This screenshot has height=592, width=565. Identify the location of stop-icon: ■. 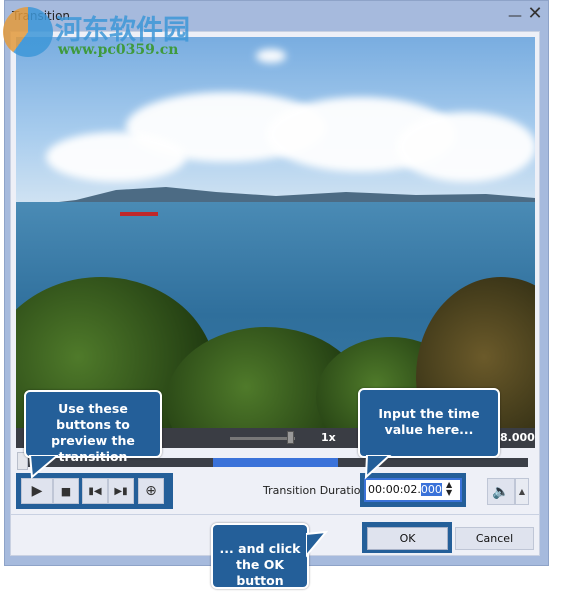
(66, 491).